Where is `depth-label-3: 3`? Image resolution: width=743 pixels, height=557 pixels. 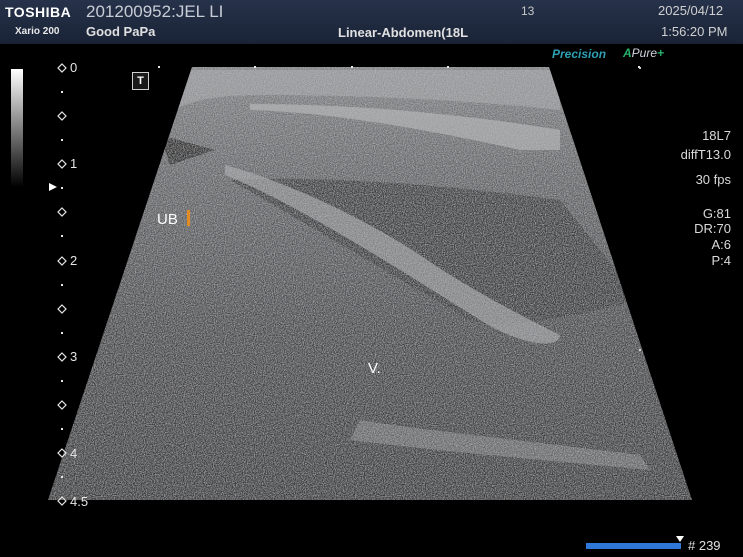 depth-label-3: 3 is located at coordinates (74, 356).